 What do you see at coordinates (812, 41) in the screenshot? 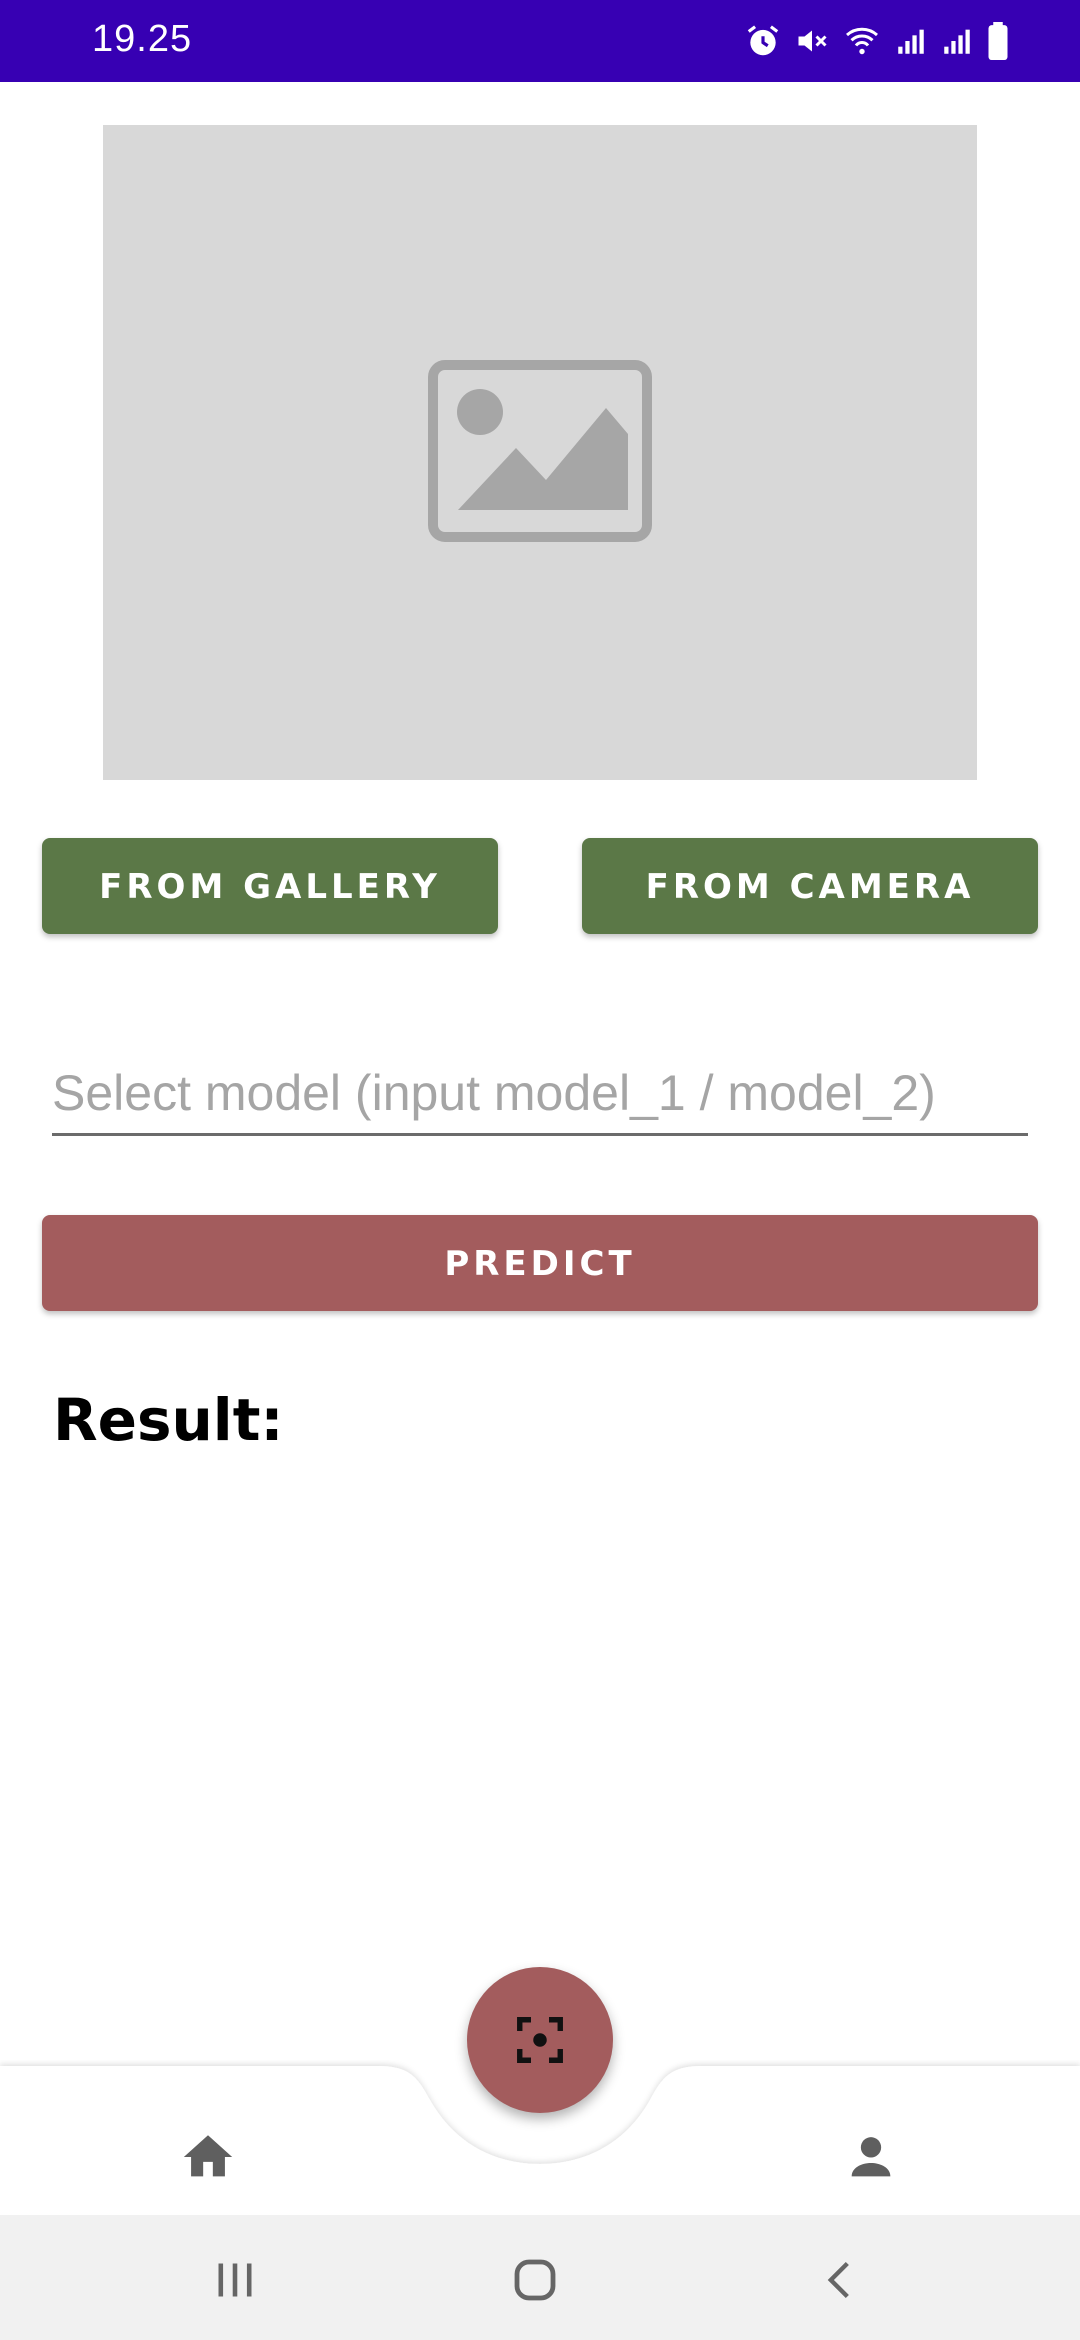
I see `mute-icon` at bounding box center [812, 41].